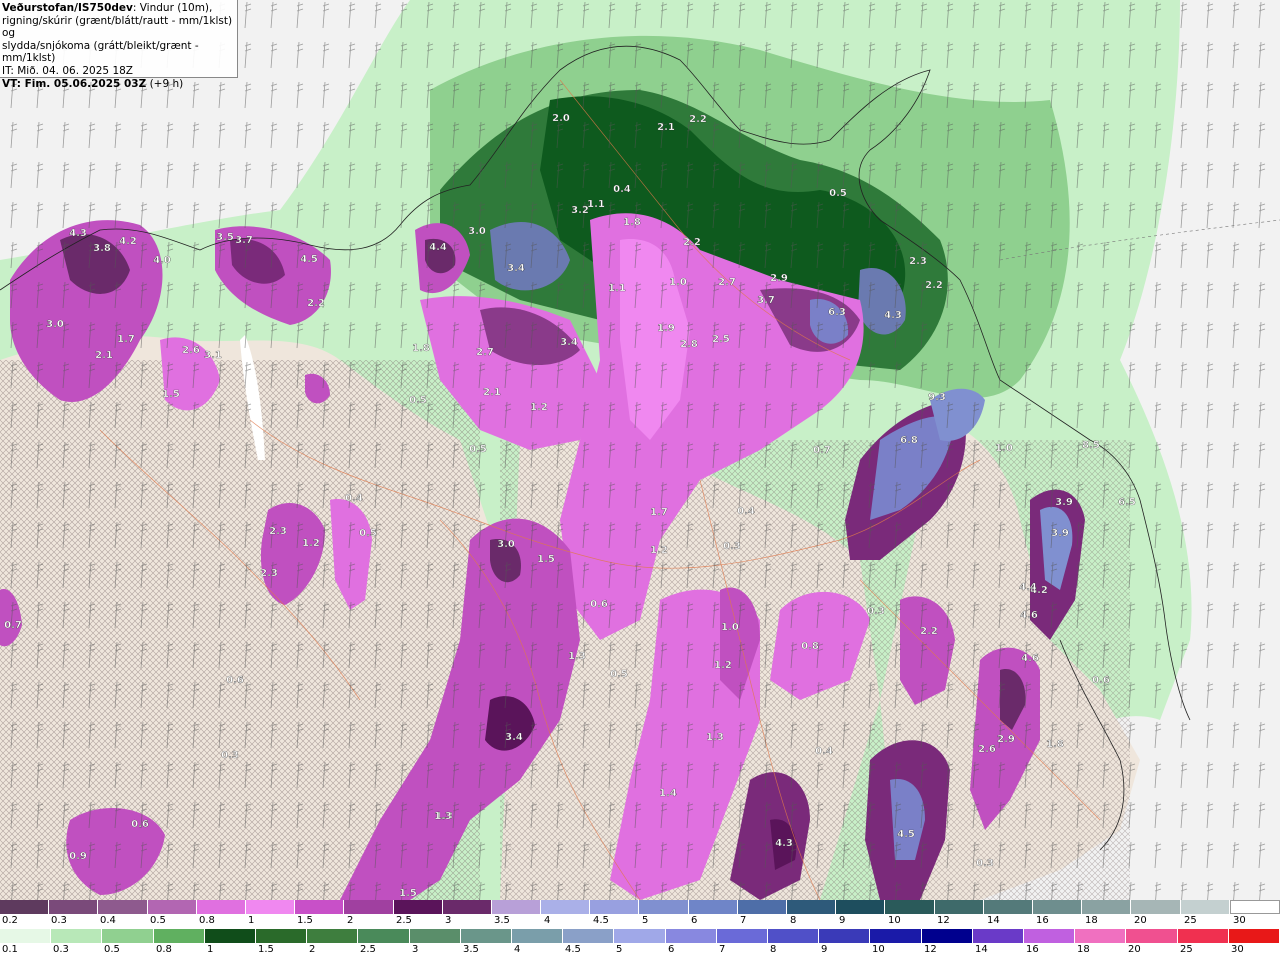  I want to click on precip-value-label: 3.1, so click(213, 355).